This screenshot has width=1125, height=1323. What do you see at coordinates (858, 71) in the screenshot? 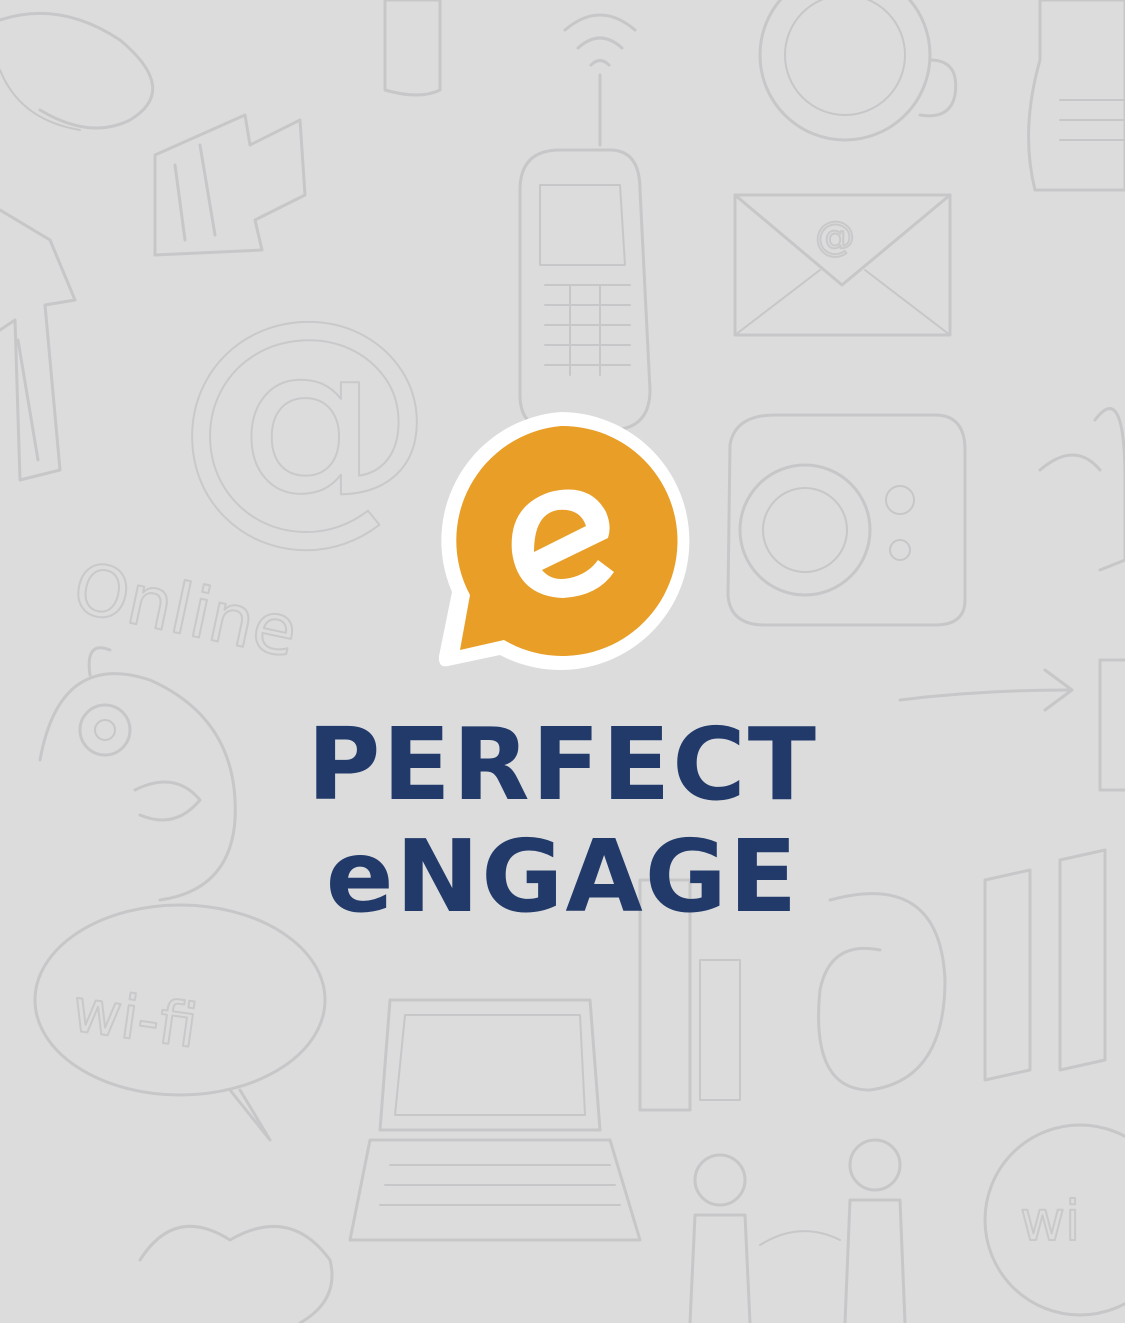
I see `coffee-cup-icon` at bounding box center [858, 71].